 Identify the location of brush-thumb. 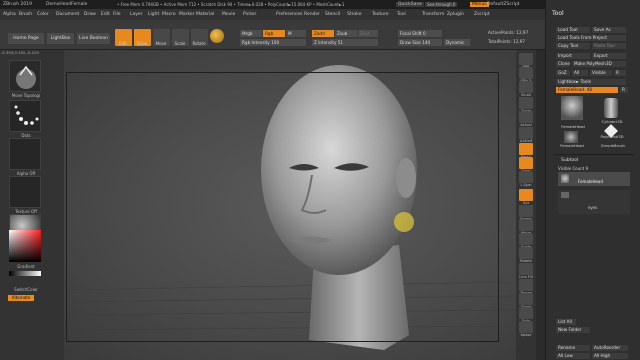
(25, 76).